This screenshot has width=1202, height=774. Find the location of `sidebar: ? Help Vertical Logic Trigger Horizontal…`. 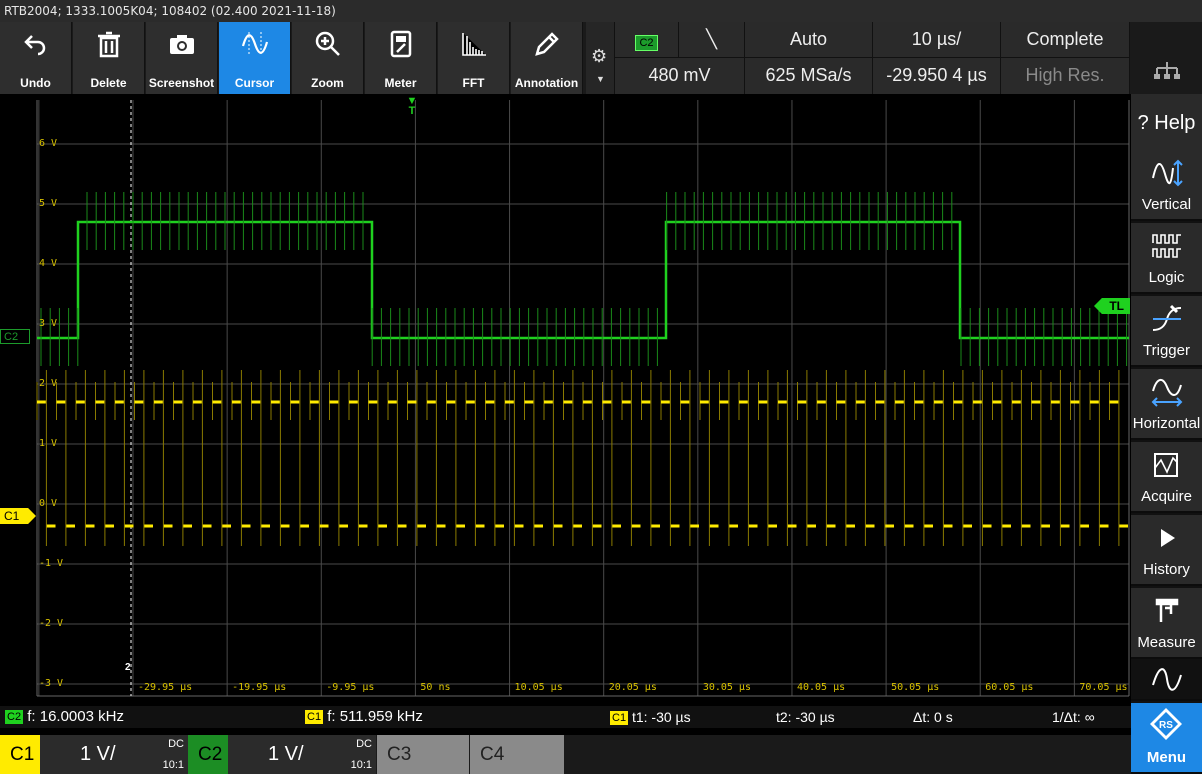

sidebar: ? Help Vertical Logic Trigger Horizontal… is located at coordinates (1166, 434).